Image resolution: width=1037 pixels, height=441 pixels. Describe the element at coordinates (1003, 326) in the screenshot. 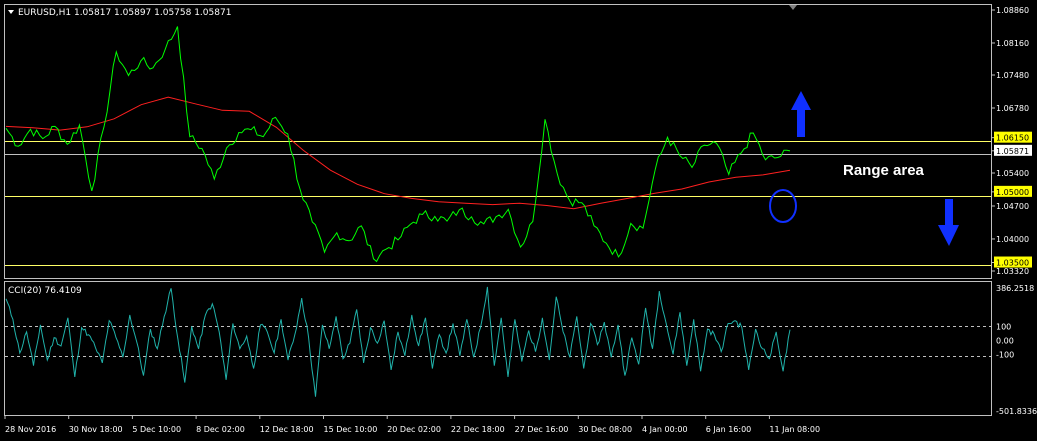

I see `cci-axis-label: 100` at that location.